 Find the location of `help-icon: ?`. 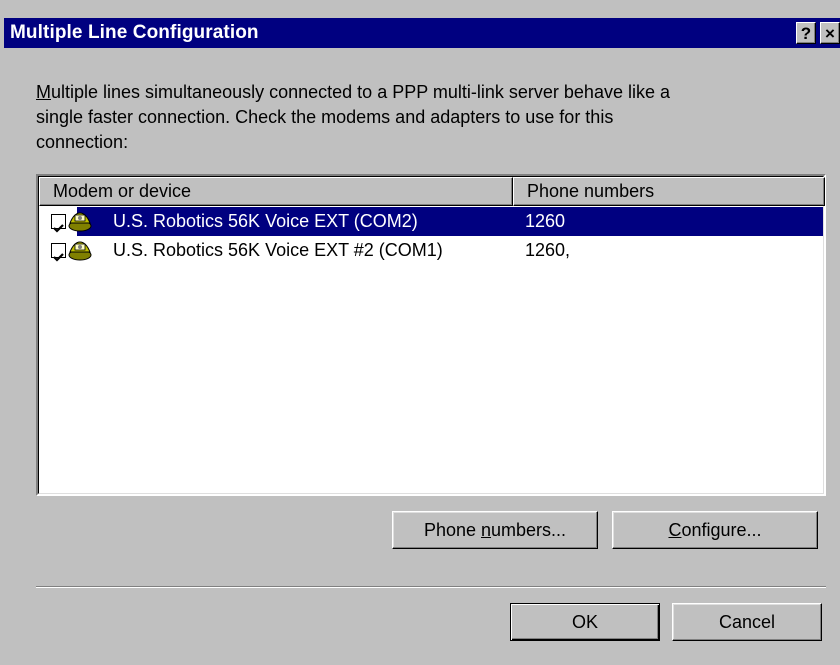

help-icon: ? is located at coordinates (806, 33).